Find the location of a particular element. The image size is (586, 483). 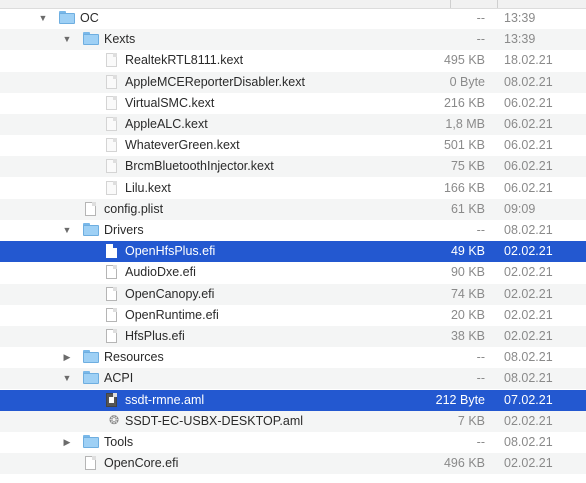

file-size: 90 KB is located at coordinates (467, 272).